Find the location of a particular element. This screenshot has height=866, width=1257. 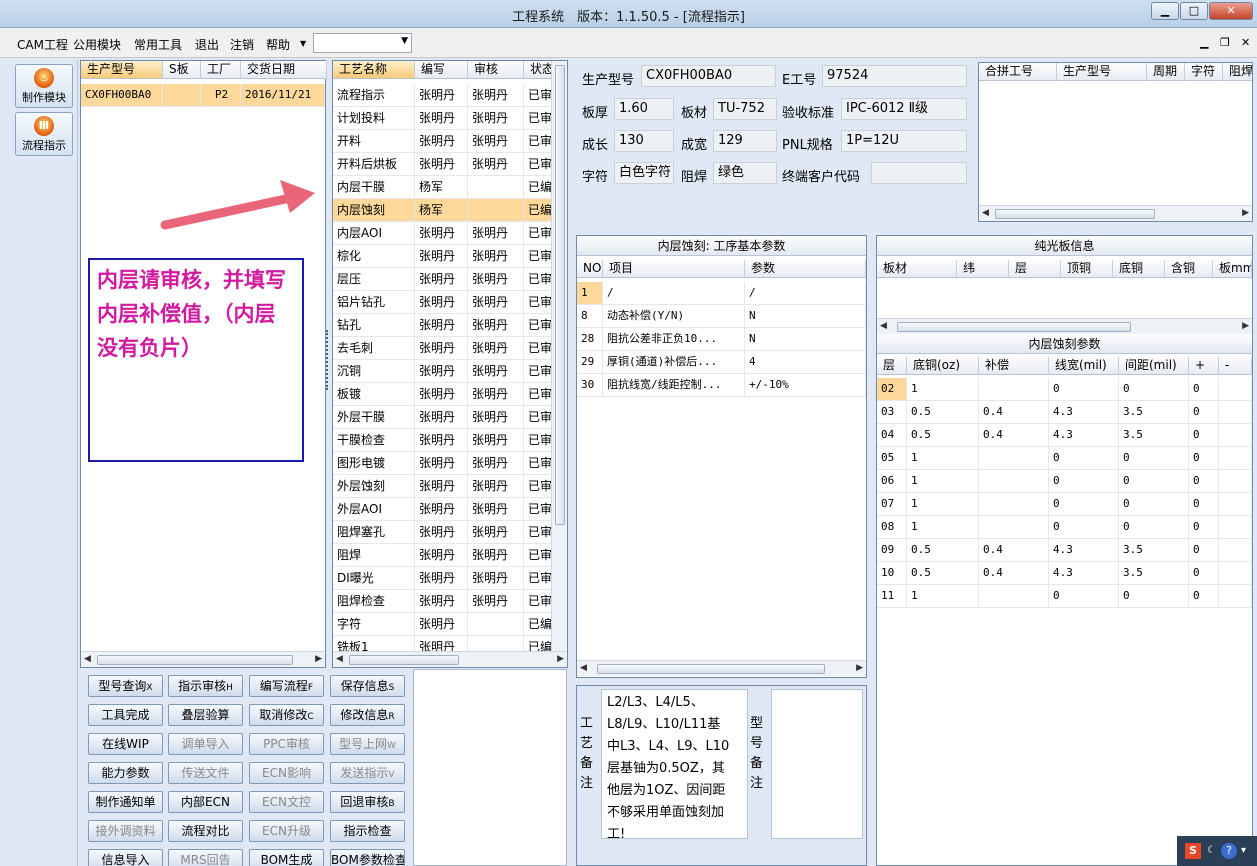

table-row: 11 1 0 0 0 is located at coordinates (1064, 596).